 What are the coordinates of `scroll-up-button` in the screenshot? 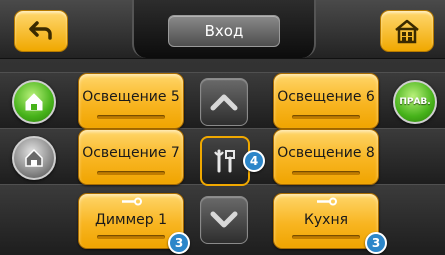 It's located at (224, 102).